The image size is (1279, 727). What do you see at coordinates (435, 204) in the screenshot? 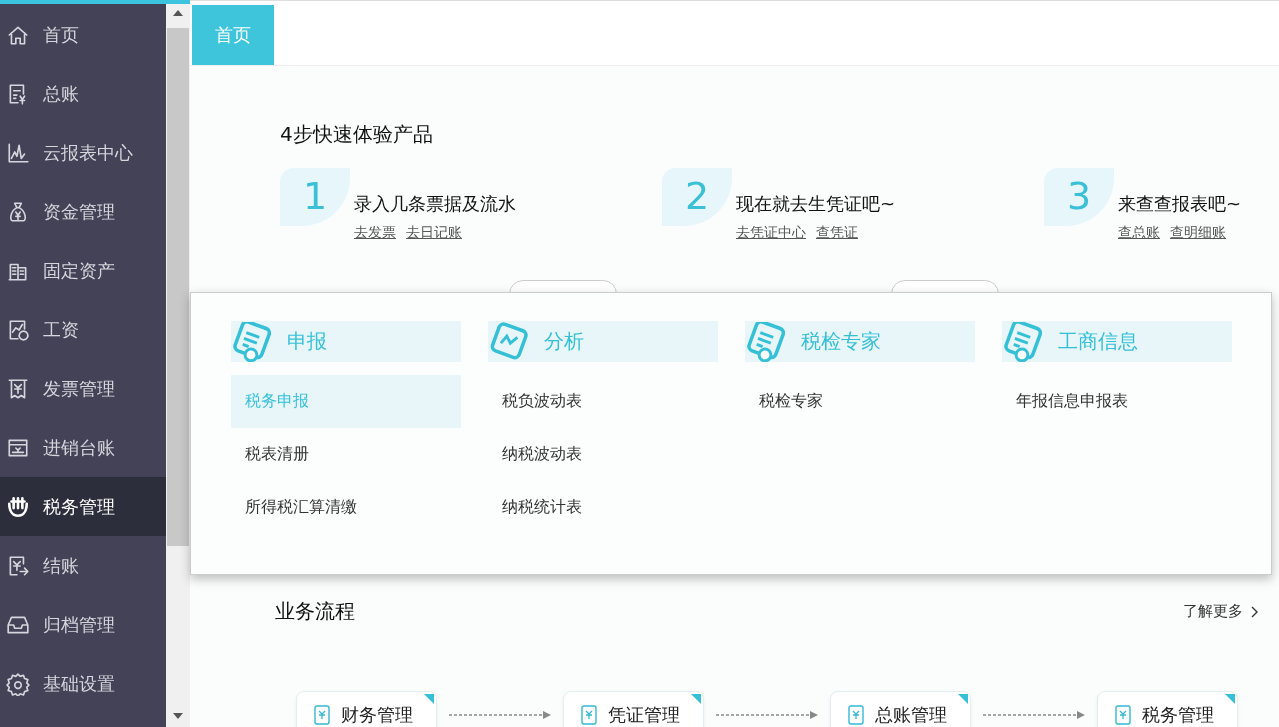
I see `step-title: 录入几条票据及流水` at bounding box center [435, 204].